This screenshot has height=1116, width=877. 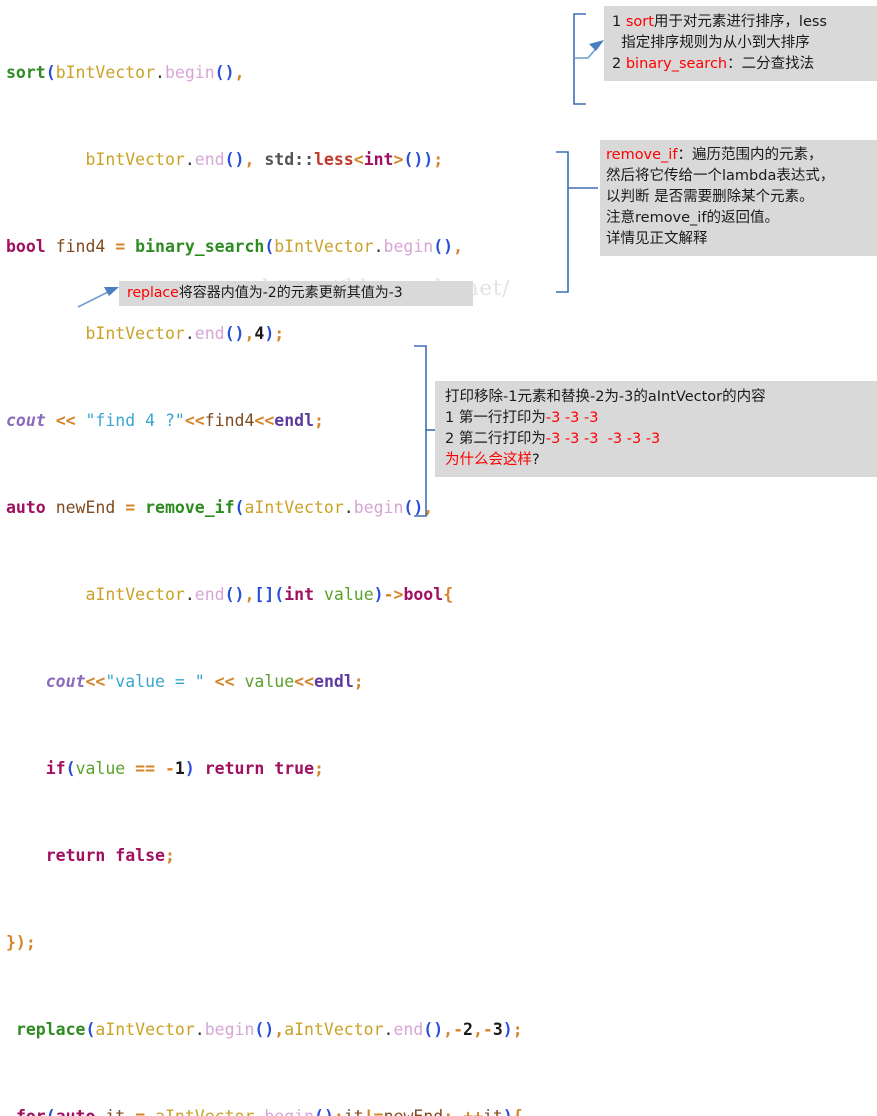 What do you see at coordinates (642, 155) in the screenshot?
I see `annotation-text: remove_if` at bounding box center [642, 155].